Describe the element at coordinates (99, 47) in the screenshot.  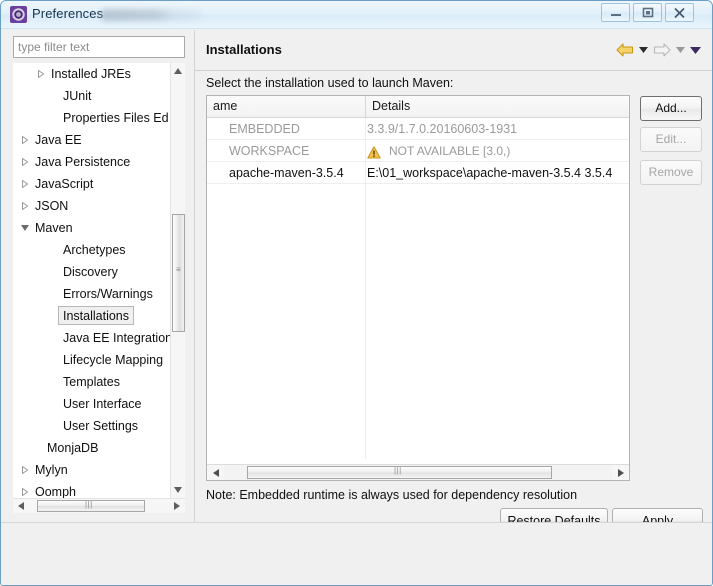
I see `search-input` at that location.